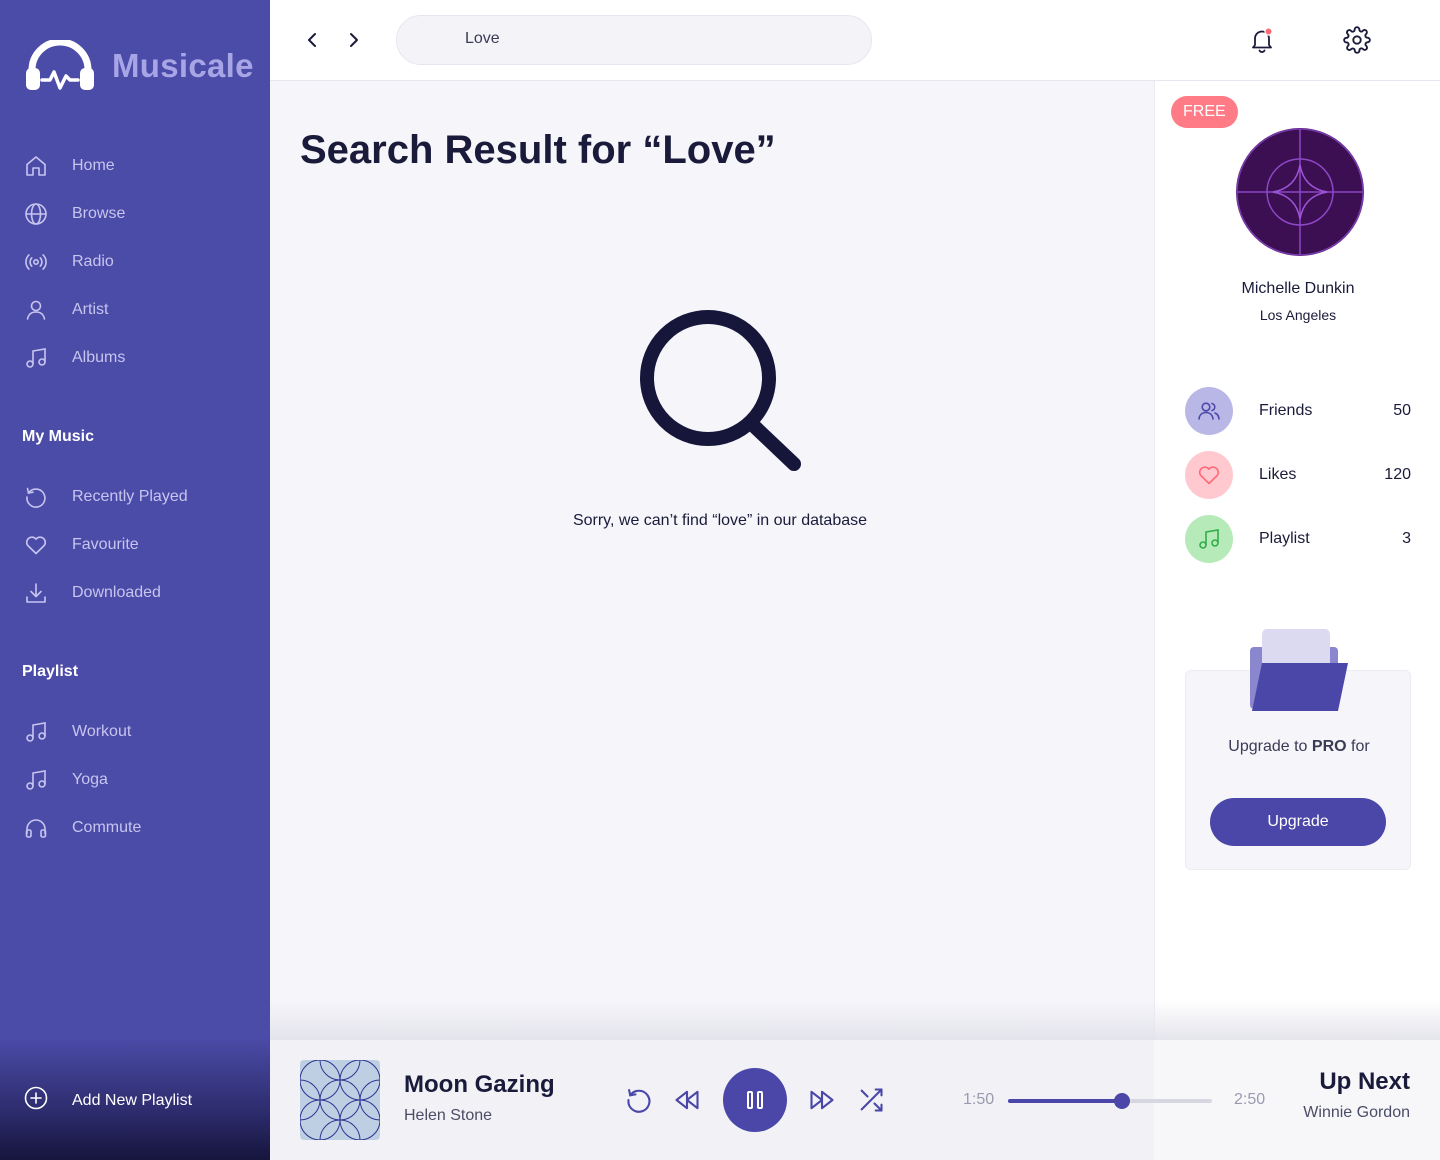 Image resolution: width=1440 pixels, height=1160 pixels. Describe the element at coordinates (340, 1100) in the screenshot. I see `album-cover` at that location.